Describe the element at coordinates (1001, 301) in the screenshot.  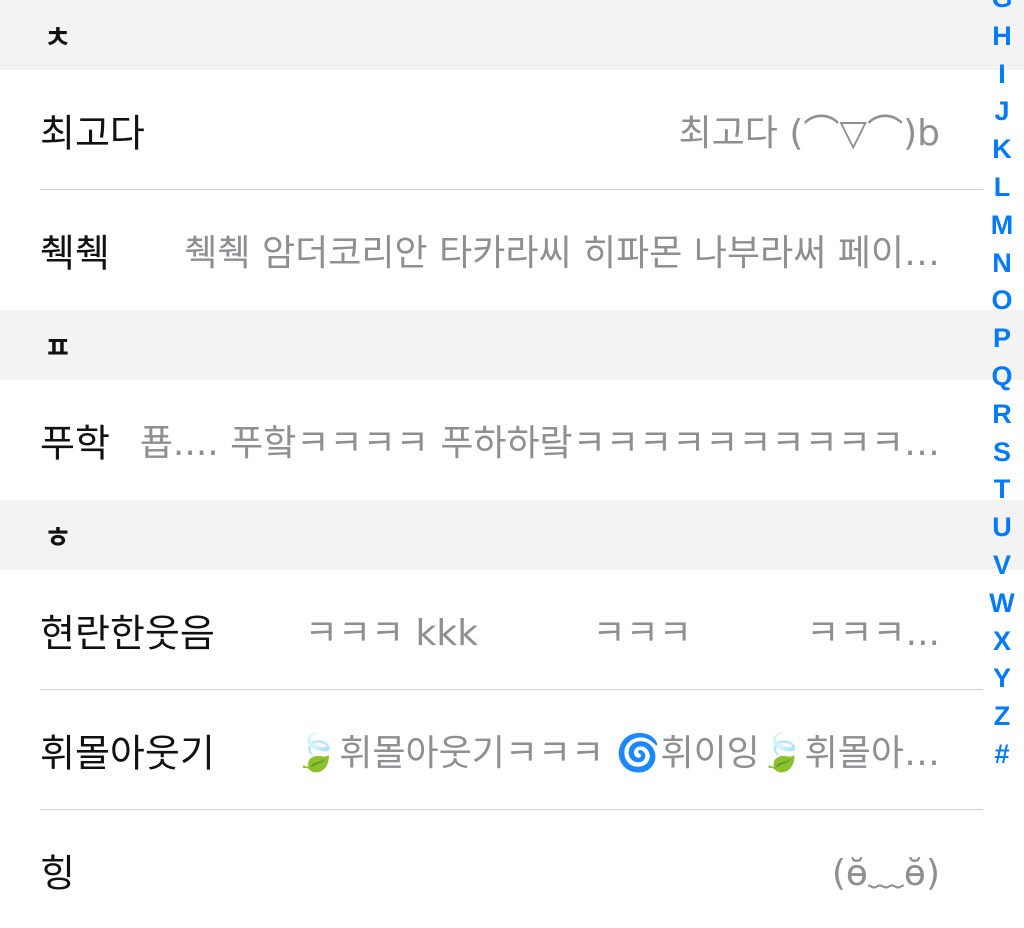
I see `index-letter-o: O` at that location.